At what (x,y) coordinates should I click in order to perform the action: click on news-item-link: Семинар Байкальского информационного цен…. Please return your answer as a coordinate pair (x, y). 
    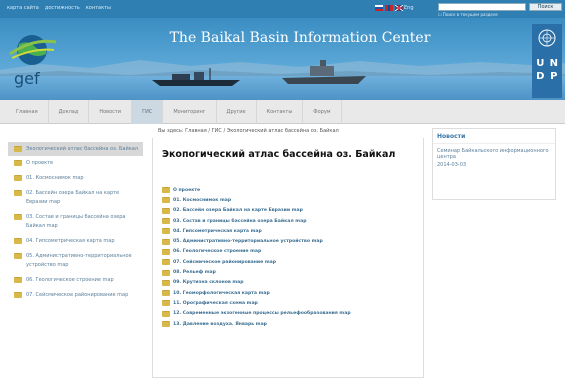
    Looking at the image, I should click on (494, 152).